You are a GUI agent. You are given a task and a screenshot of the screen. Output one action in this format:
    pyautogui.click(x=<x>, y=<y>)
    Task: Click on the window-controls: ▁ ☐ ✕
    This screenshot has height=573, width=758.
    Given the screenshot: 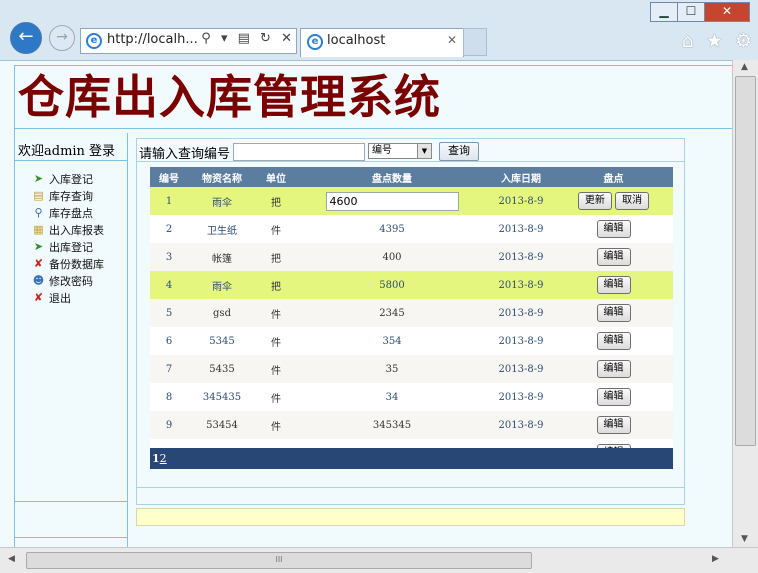 What is the action you would take?
    pyautogui.click(x=700, y=12)
    